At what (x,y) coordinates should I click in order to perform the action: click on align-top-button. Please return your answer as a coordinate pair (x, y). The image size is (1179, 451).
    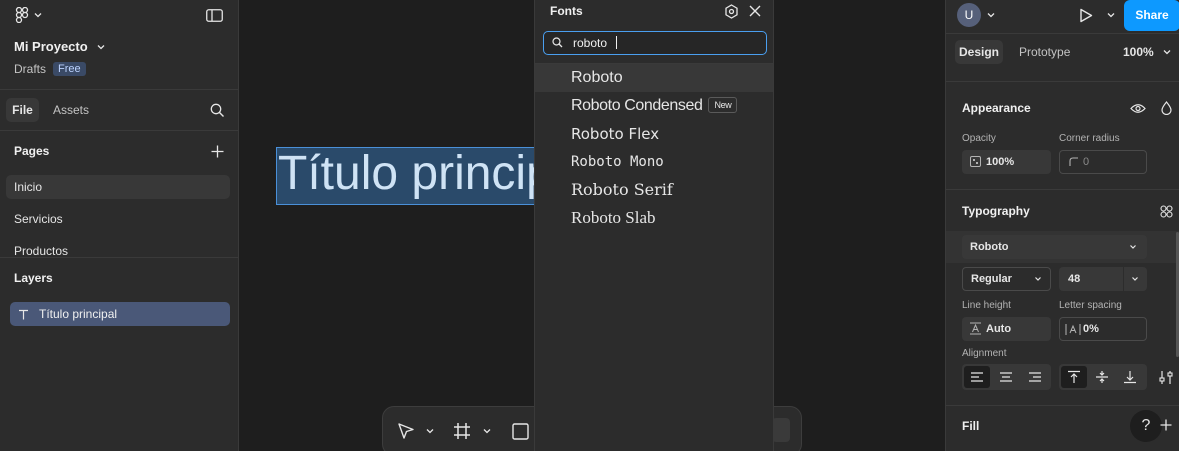
    Looking at the image, I should click on (1074, 377).